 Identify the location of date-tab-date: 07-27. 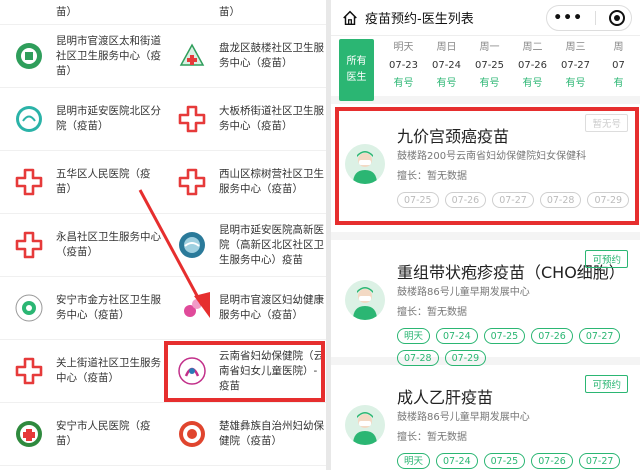
(575, 65).